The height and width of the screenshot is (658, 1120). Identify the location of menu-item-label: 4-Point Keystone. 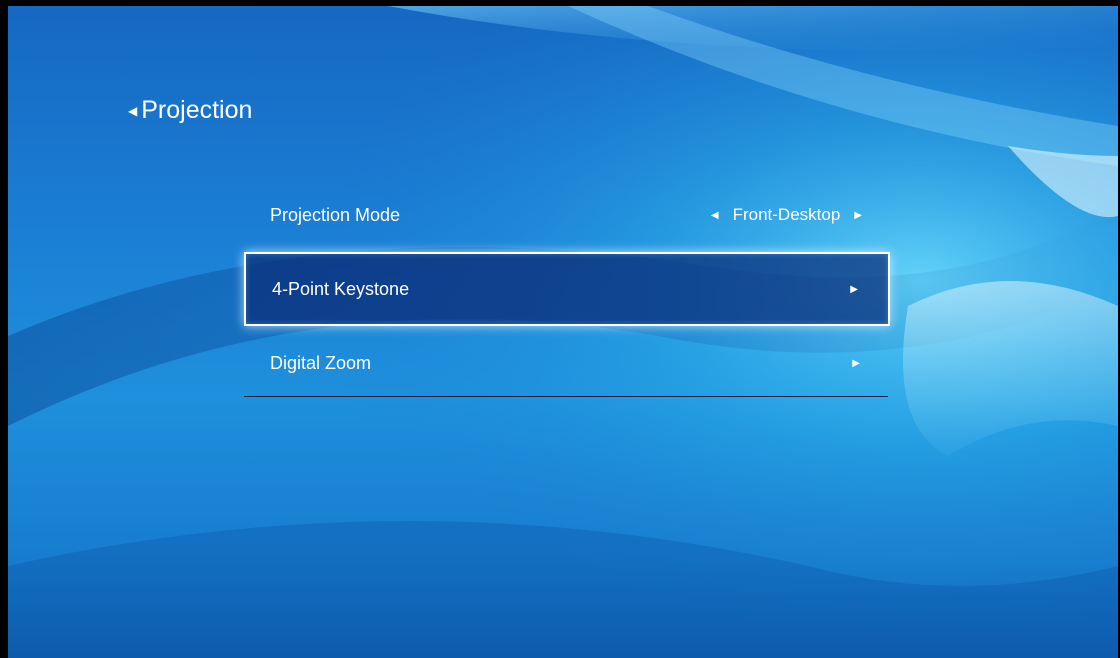
(341, 288).